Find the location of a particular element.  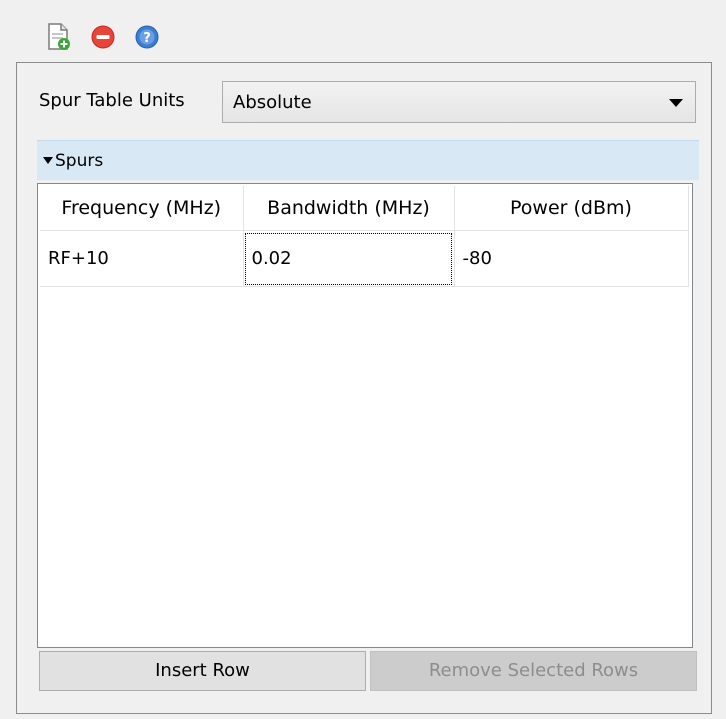

spur-table-units-value: Absolute is located at coordinates (272, 102).